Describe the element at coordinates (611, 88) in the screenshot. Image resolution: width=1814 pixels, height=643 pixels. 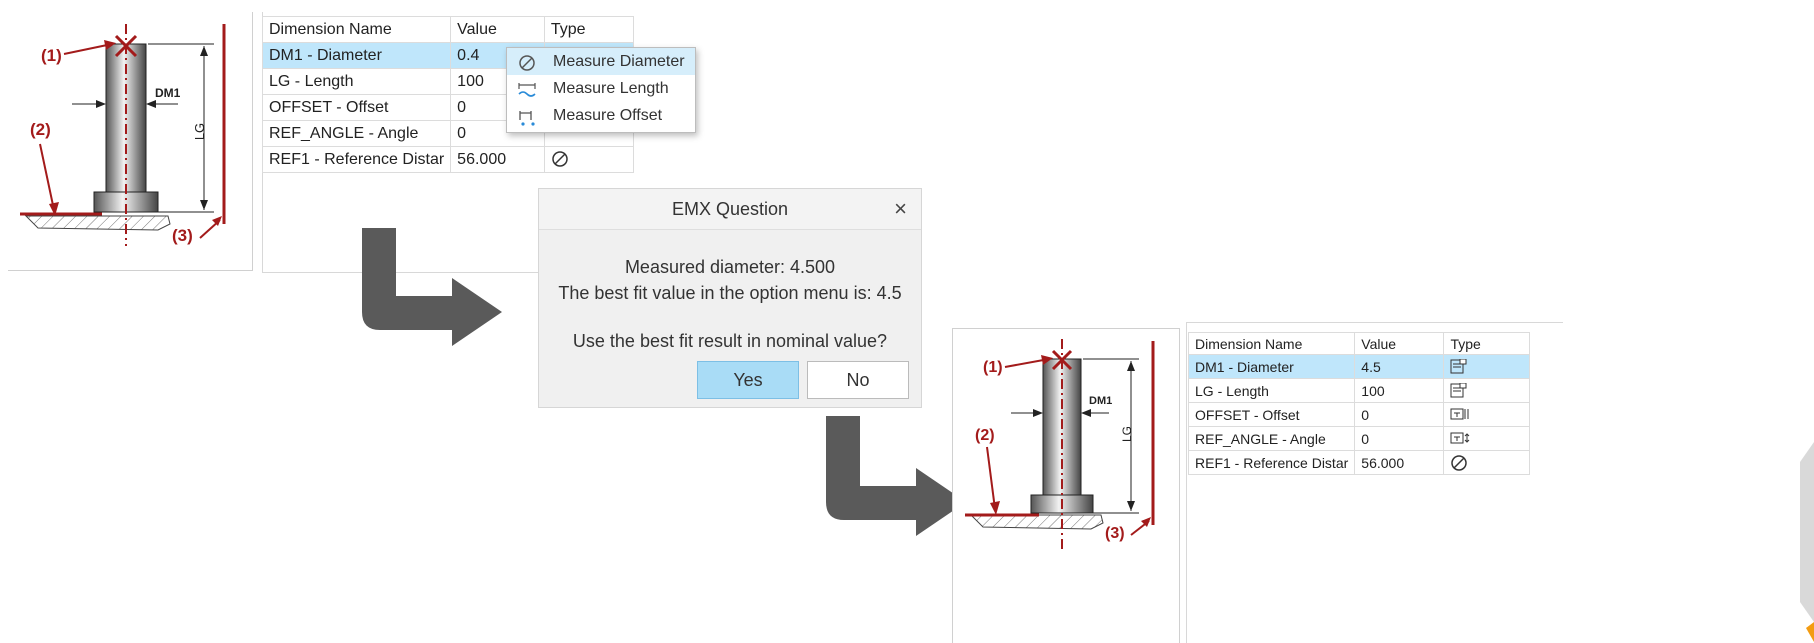
I see `menu-item-label: Measure Length` at that location.